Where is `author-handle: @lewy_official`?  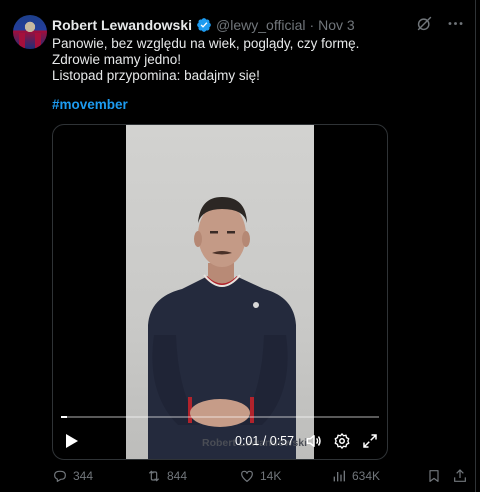 author-handle: @lewy_official is located at coordinates (260, 25).